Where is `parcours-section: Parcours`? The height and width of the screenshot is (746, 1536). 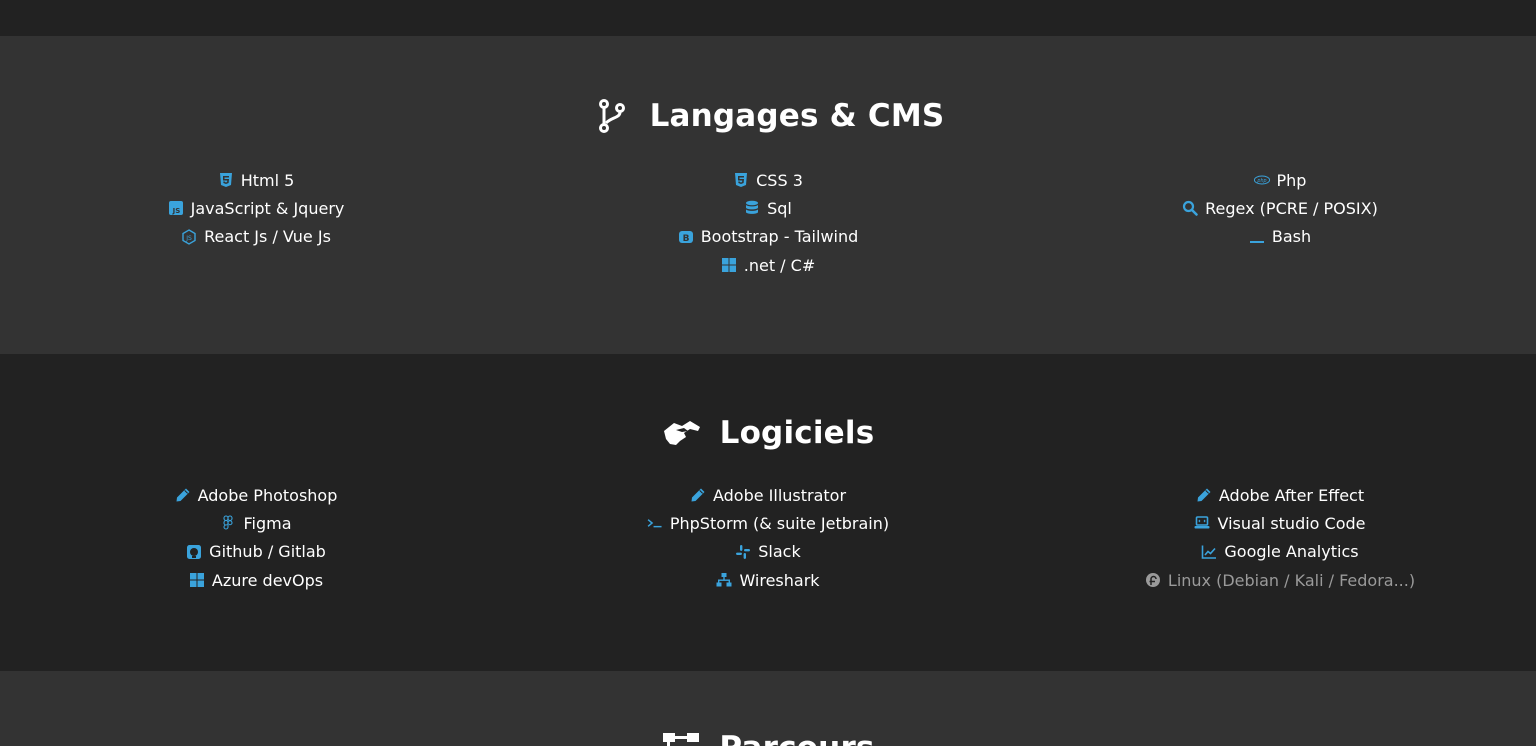
parcours-section: Parcours is located at coordinates (768, 708).